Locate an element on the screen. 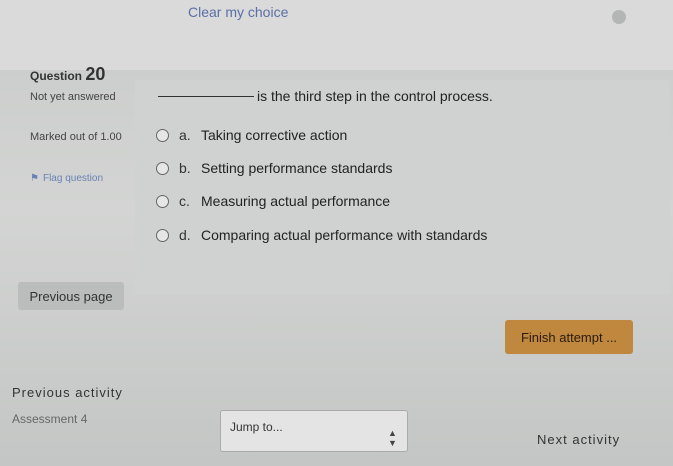 The height and width of the screenshot is (466, 673). clear-choice-link: Clear my choice is located at coordinates (238, 12).